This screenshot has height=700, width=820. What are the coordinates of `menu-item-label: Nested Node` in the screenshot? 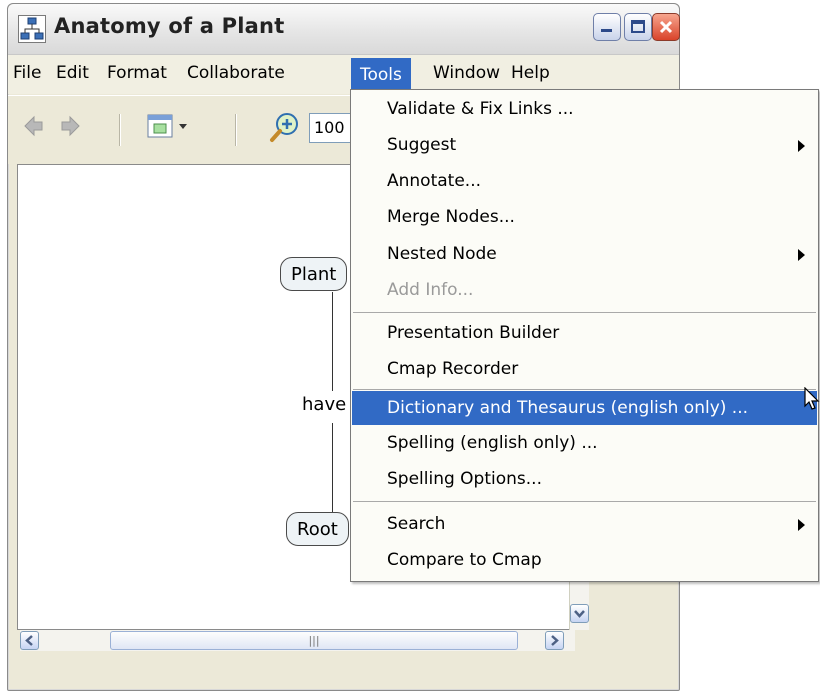 It's located at (442, 254).